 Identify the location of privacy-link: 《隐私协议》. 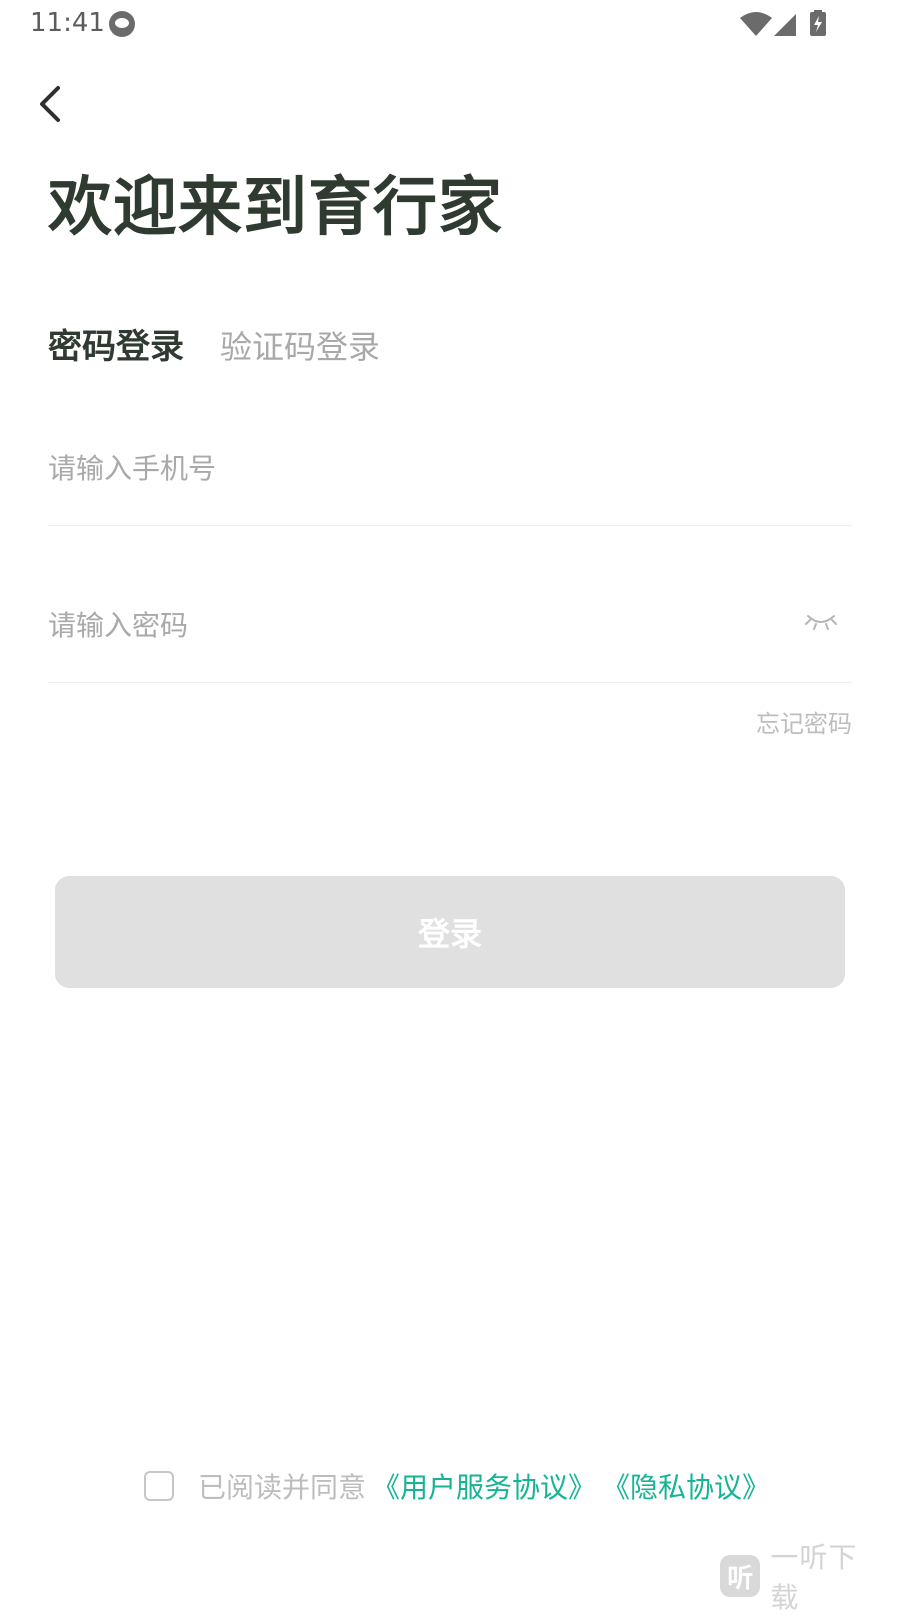
(686, 1486).